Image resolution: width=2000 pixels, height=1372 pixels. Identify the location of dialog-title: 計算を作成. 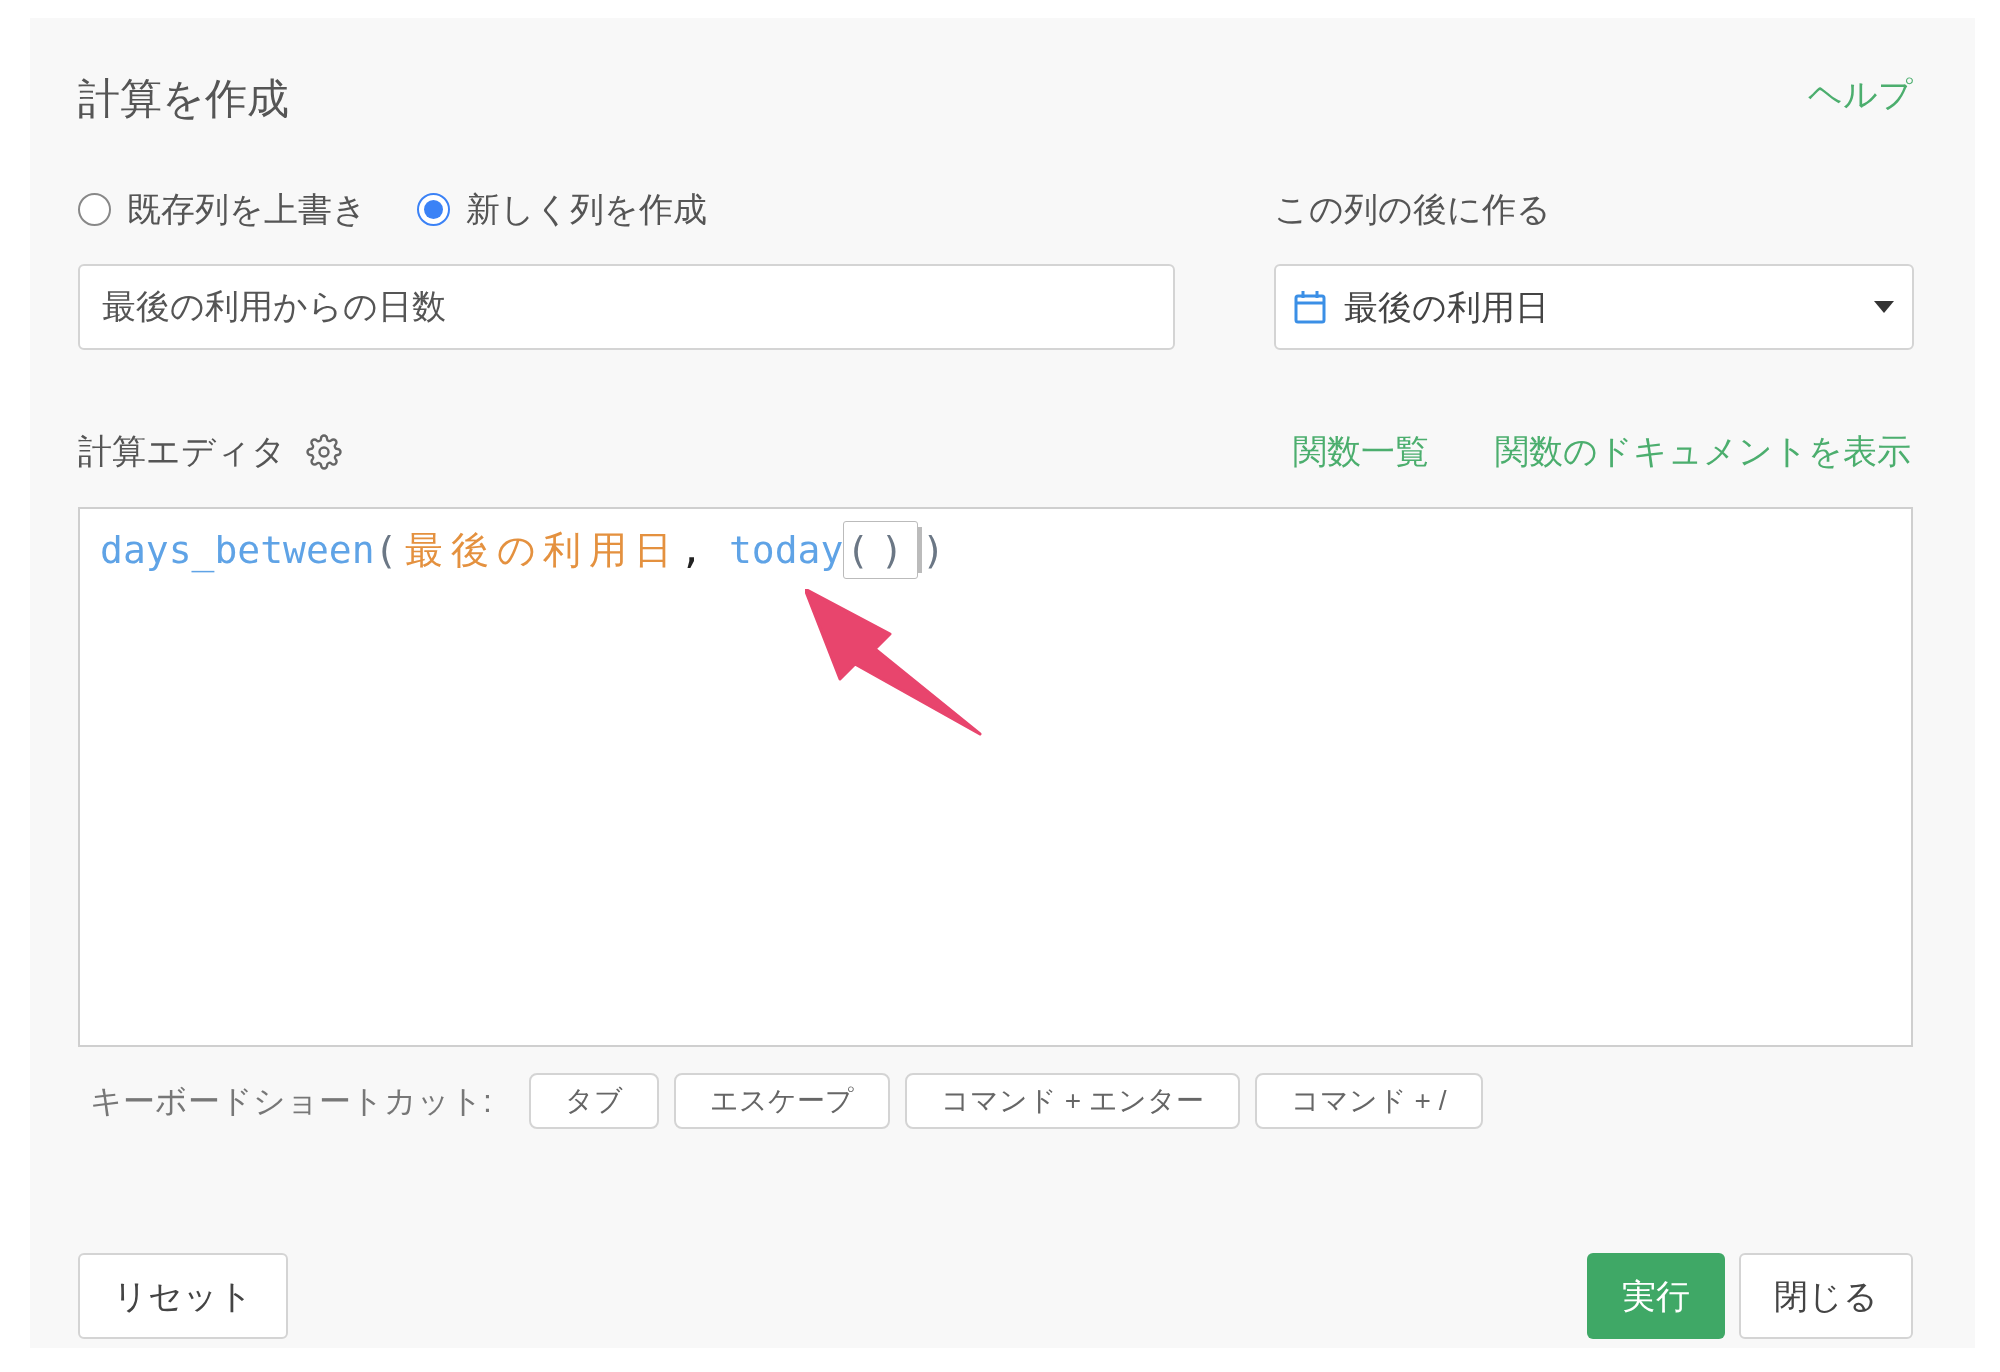
(183, 99).